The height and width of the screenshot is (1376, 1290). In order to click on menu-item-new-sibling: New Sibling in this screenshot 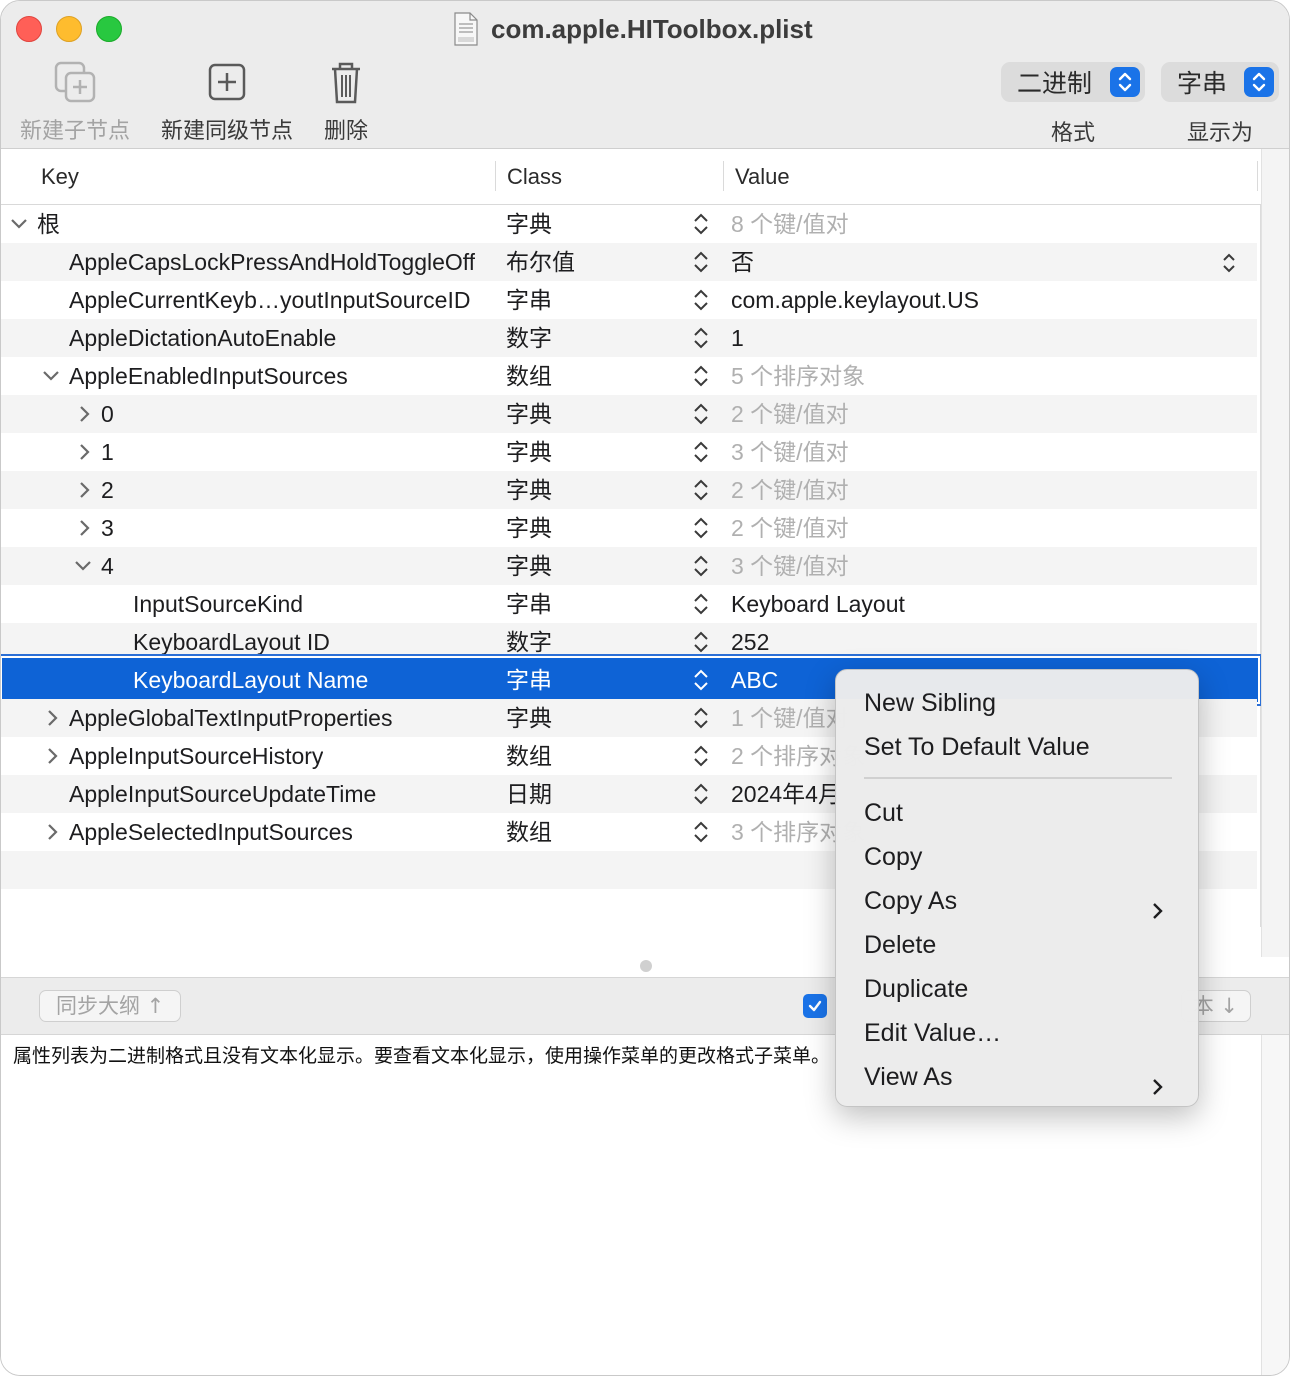, I will do `click(1017, 703)`.